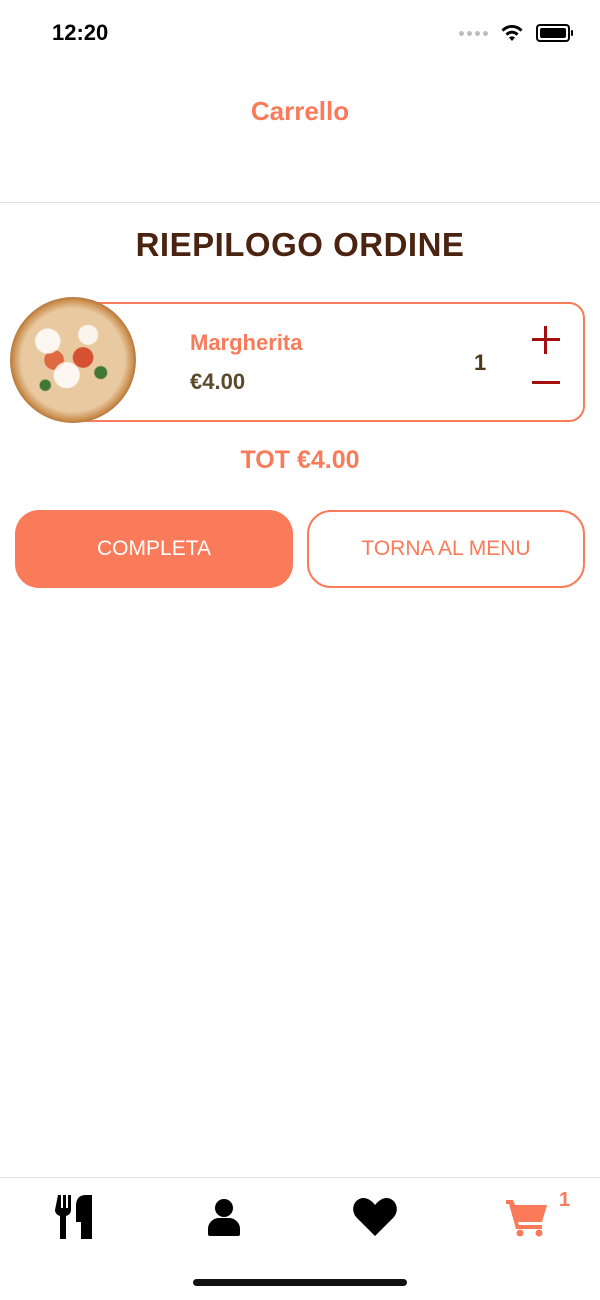 Image resolution: width=600 pixels, height=1300 pixels. What do you see at coordinates (512, 33) in the screenshot?
I see `wifi-icon` at bounding box center [512, 33].